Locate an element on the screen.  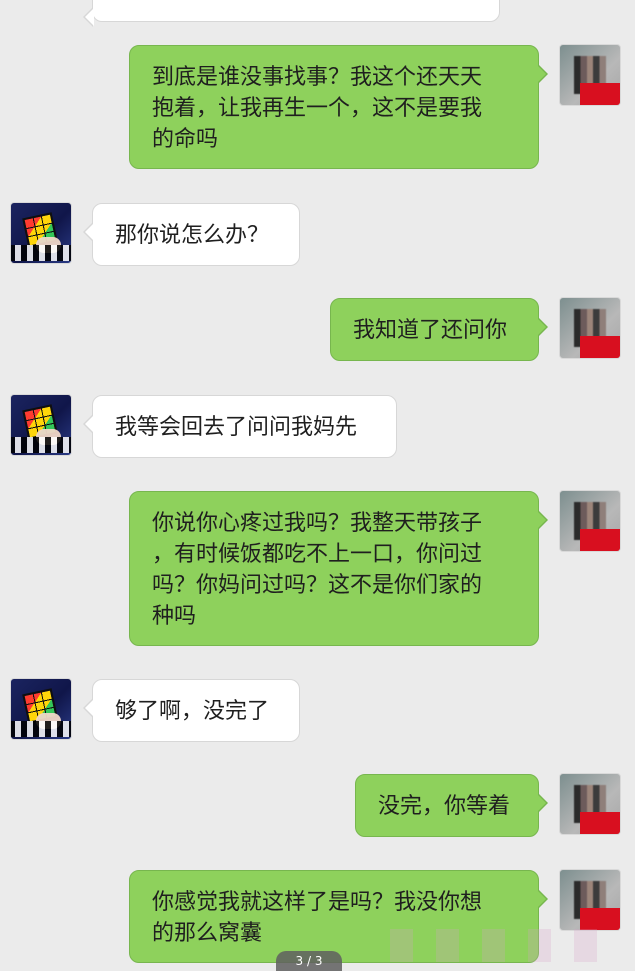
chat-bubble: 到底是谁没事找事？我这个还天天 抱着，让我再生一个，这不是要我 的命吗 is located at coordinates (338, 107).